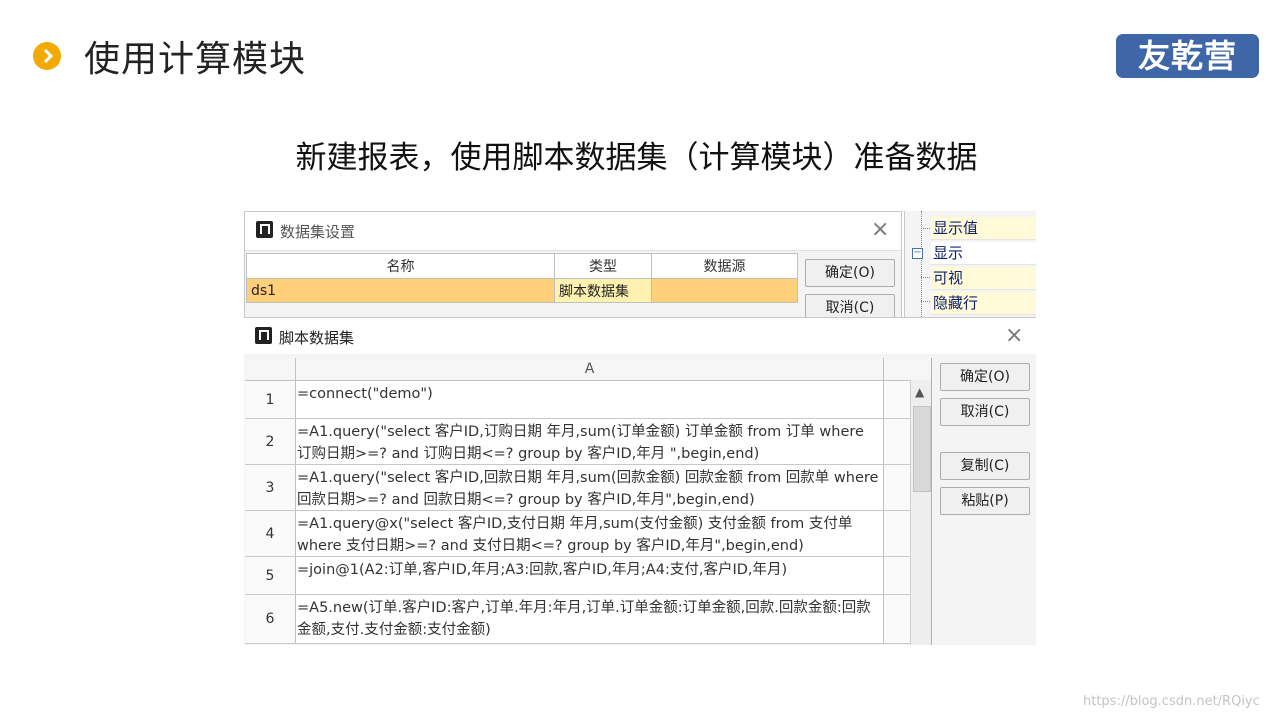  I want to click on column-header-name: 名称, so click(400, 266).